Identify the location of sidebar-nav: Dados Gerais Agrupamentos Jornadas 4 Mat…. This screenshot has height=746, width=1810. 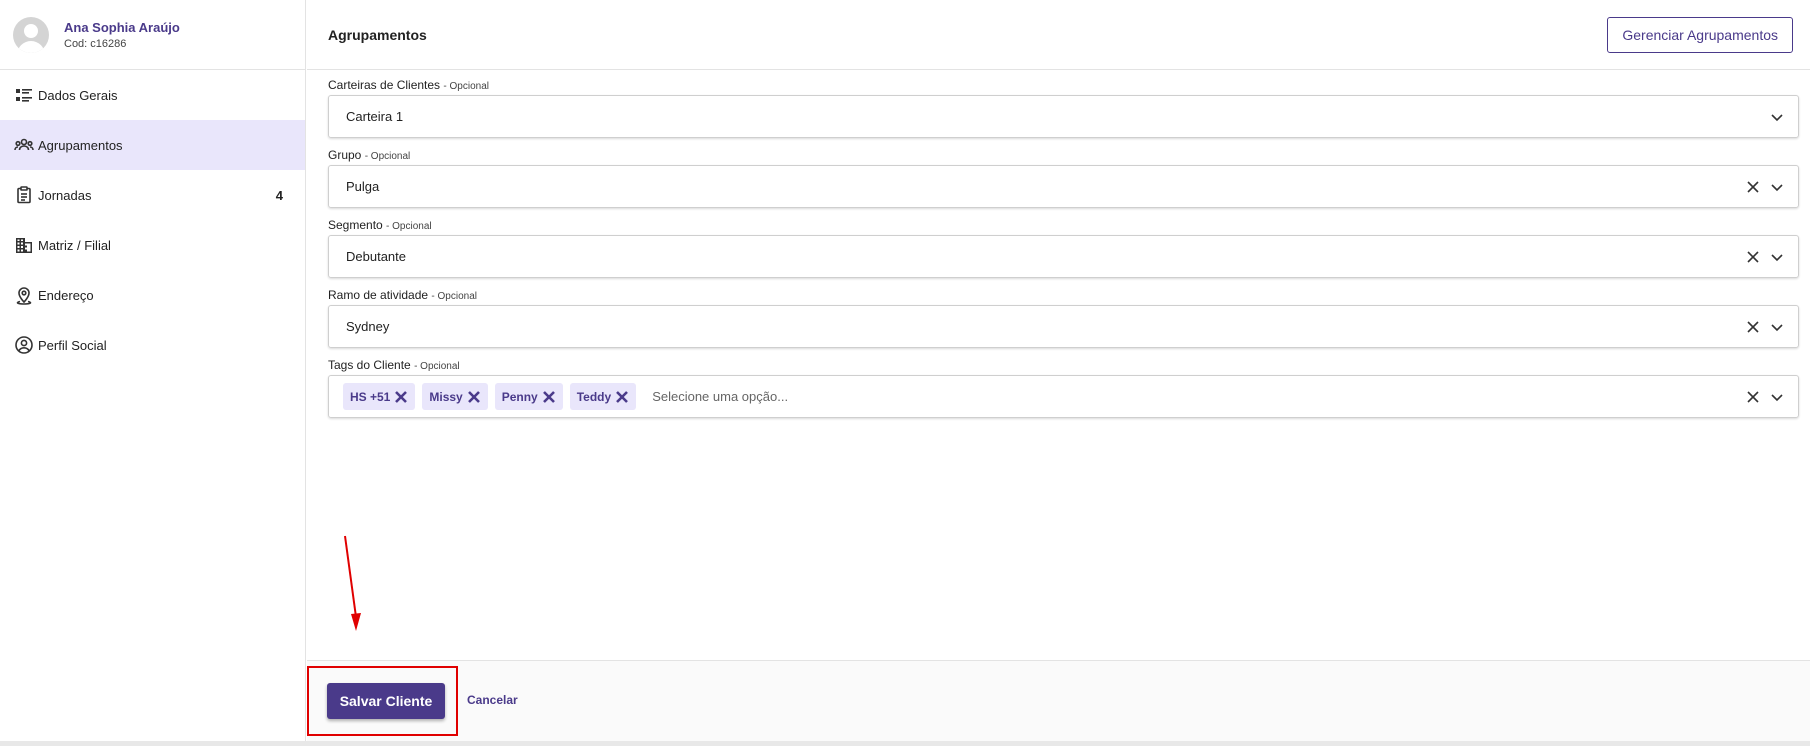
(152, 220).